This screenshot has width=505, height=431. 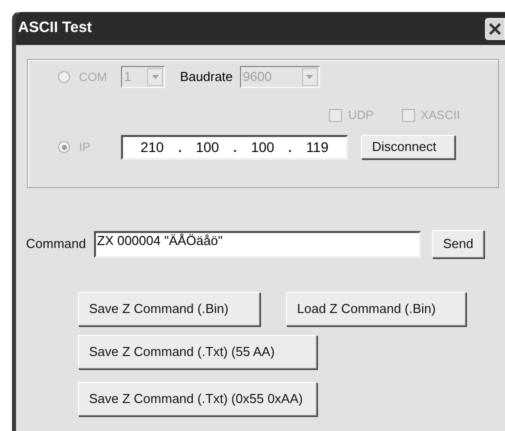 What do you see at coordinates (197, 399) in the screenshot?
I see `command-file-button: Save Z Command (.Txt) (0x55 0xAA)` at bounding box center [197, 399].